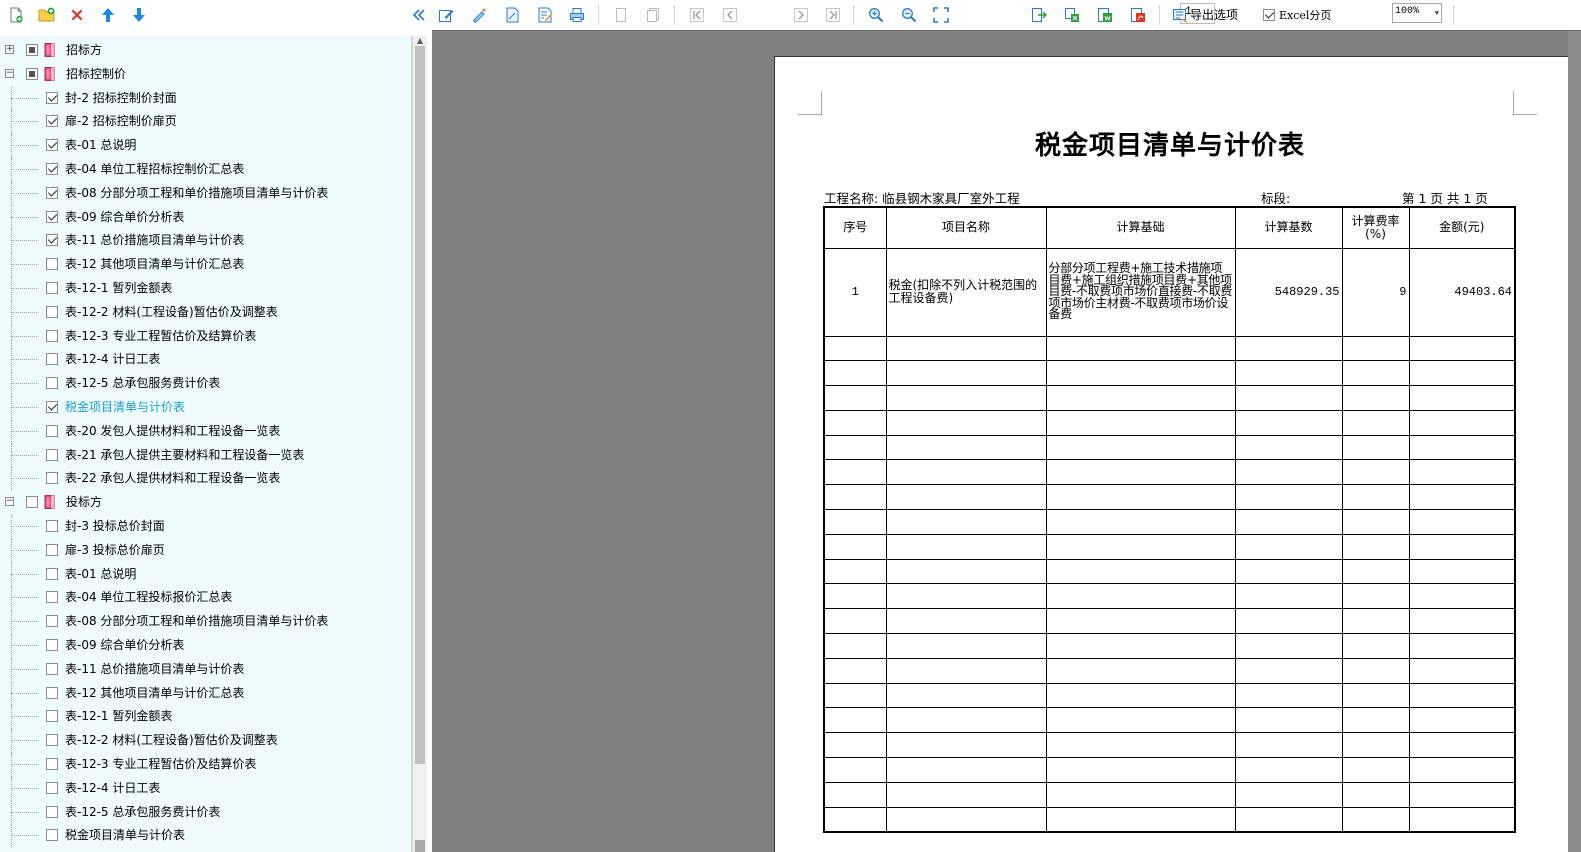 This screenshot has width=1581, height=852. What do you see at coordinates (909, 15) in the screenshot?
I see `zoom-out-icon` at bounding box center [909, 15].